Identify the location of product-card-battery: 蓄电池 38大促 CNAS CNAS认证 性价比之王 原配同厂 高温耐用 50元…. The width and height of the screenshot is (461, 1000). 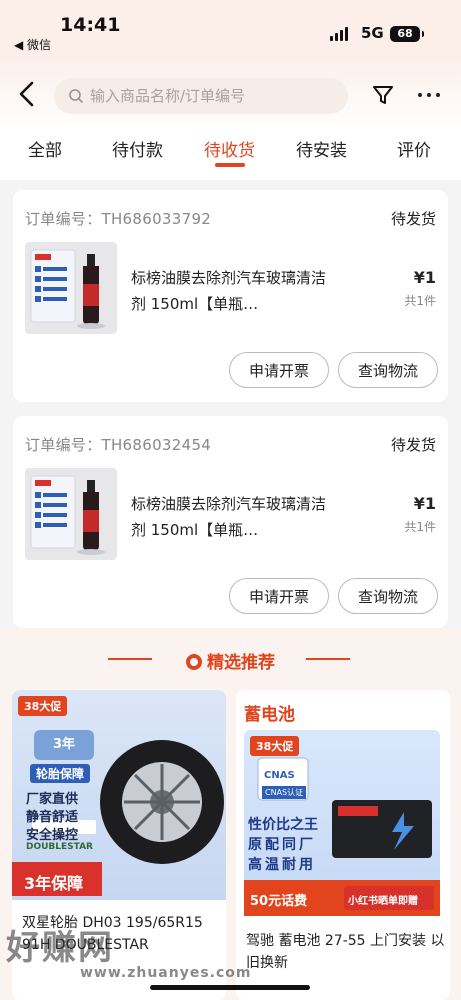
(343, 845).